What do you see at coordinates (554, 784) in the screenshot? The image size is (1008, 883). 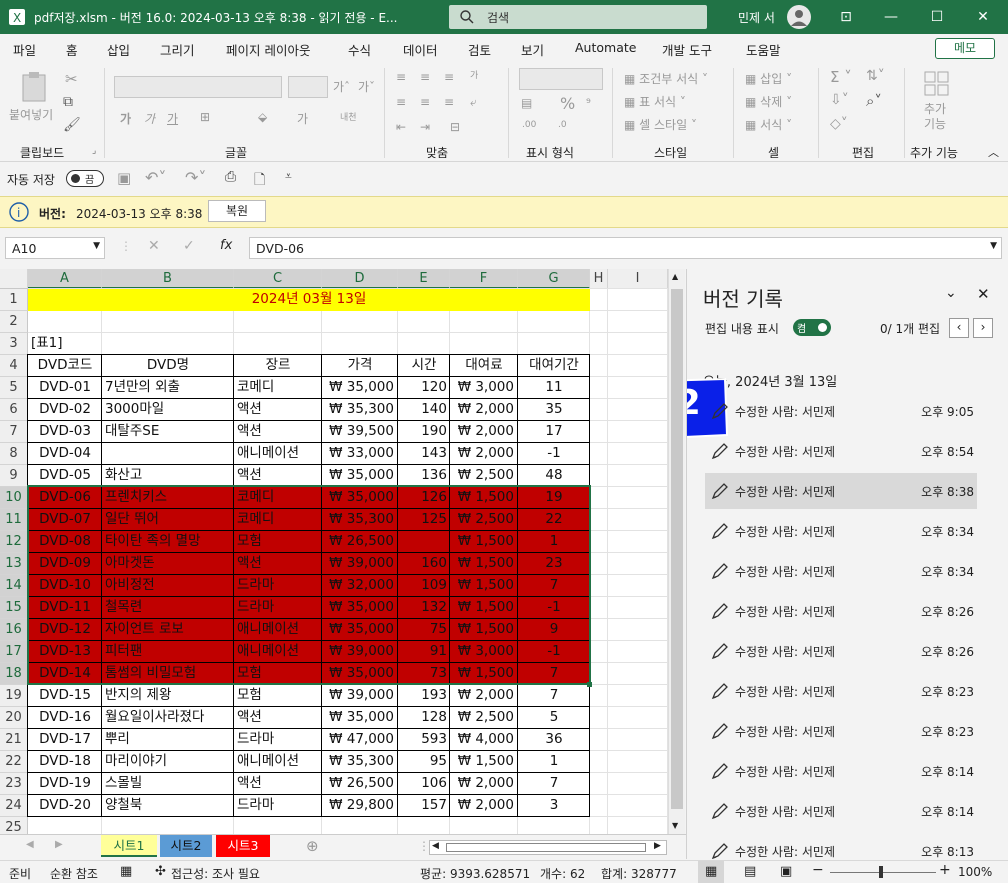 I see `table-cell: 7` at bounding box center [554, 784].